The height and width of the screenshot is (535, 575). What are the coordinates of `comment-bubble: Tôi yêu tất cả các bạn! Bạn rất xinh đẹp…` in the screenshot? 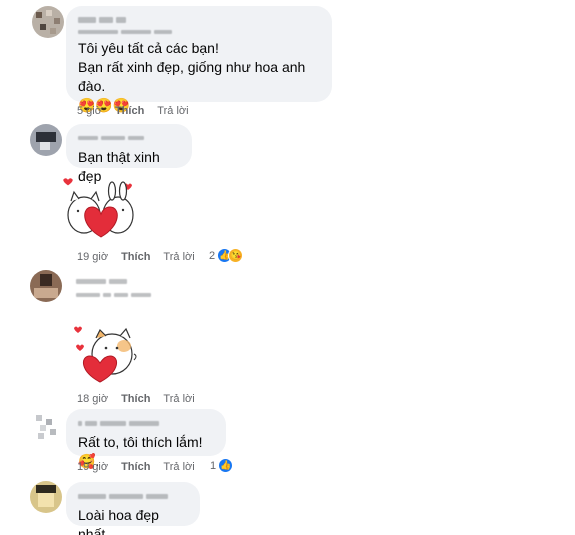 It's located at (199, 59).